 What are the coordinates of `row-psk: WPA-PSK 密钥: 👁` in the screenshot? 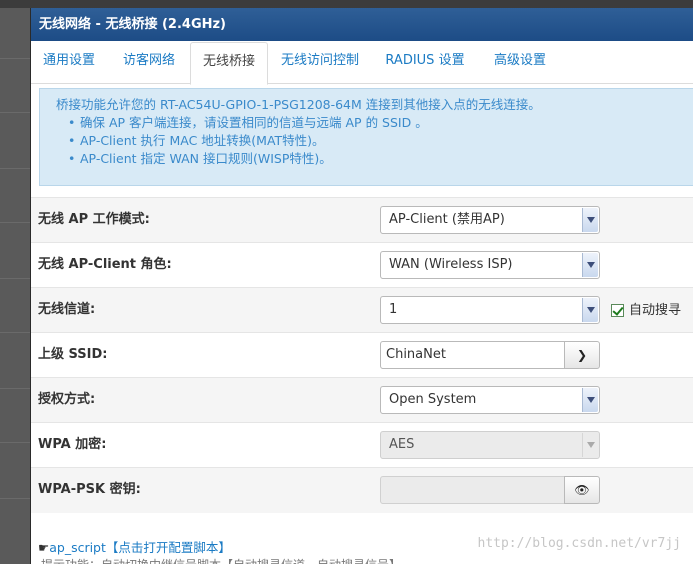 It's located at (362, 490).